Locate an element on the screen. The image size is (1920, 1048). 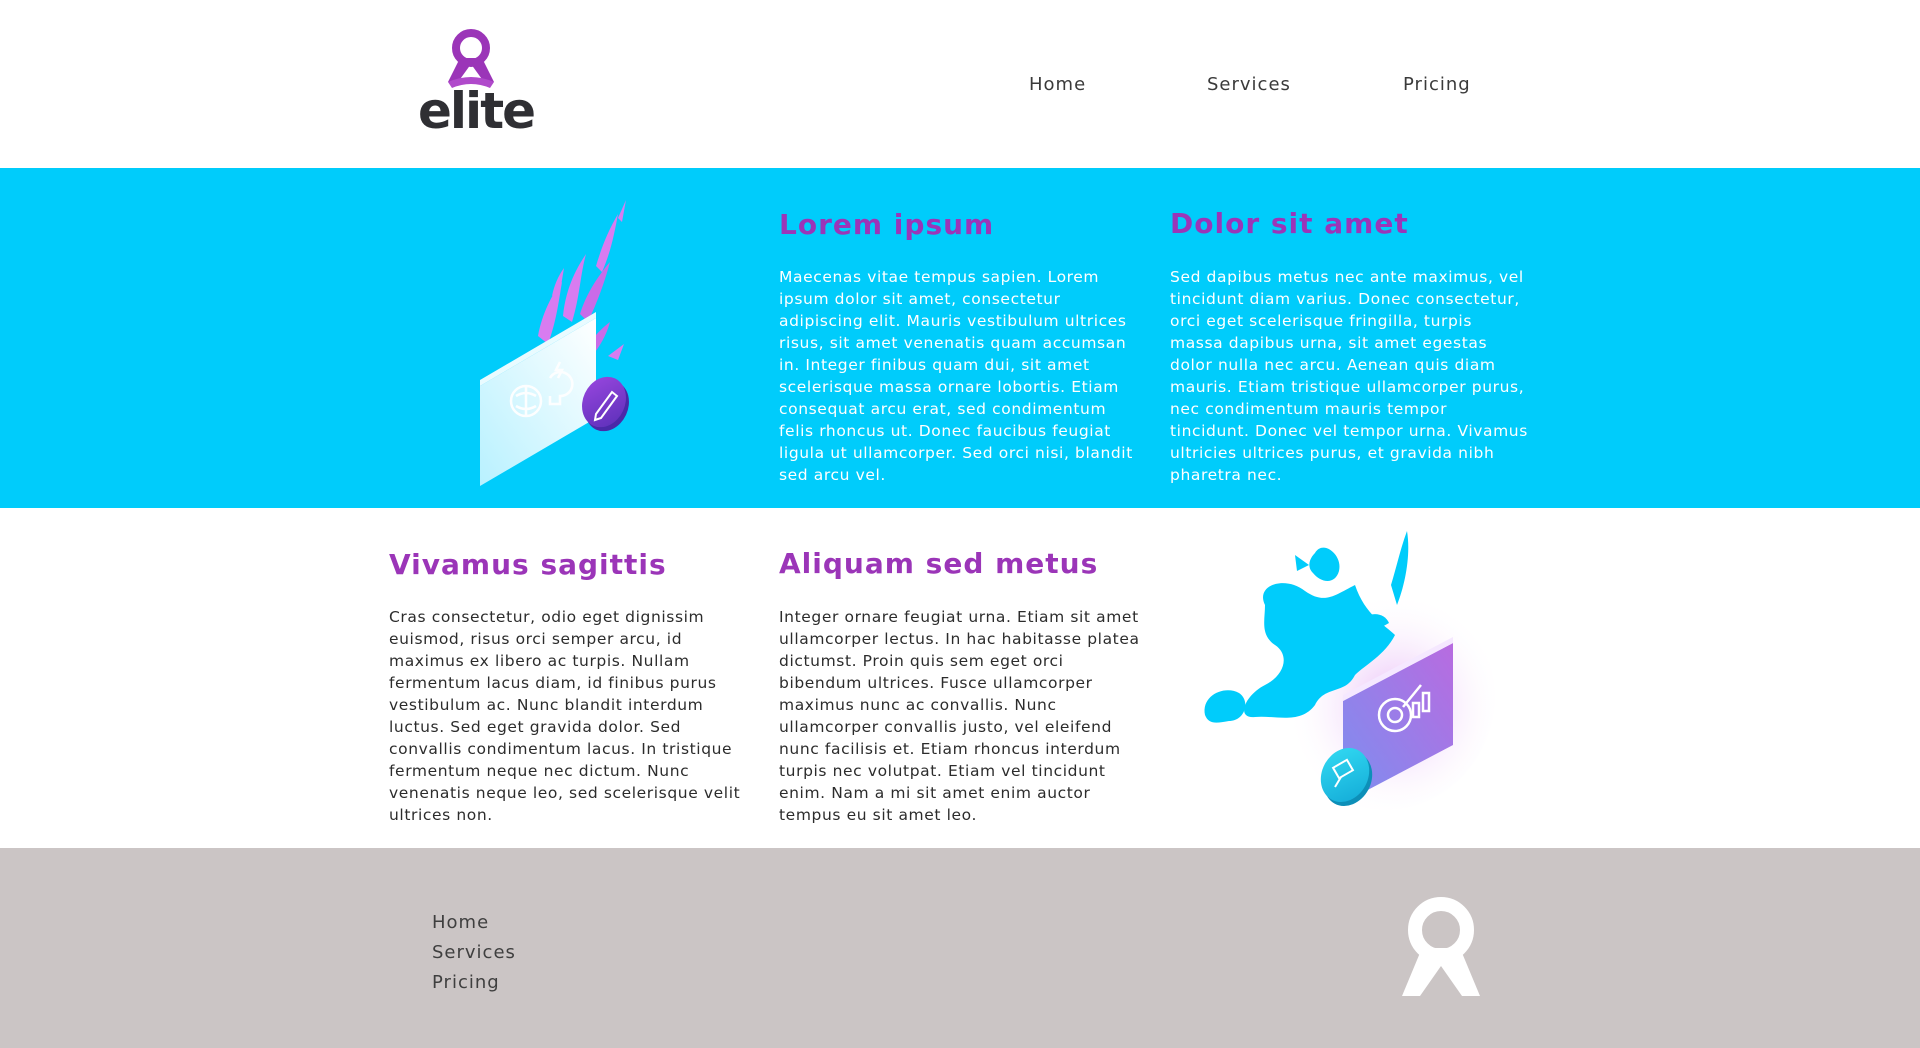
footer-home-link: Home is located at coordinates (474, 923).